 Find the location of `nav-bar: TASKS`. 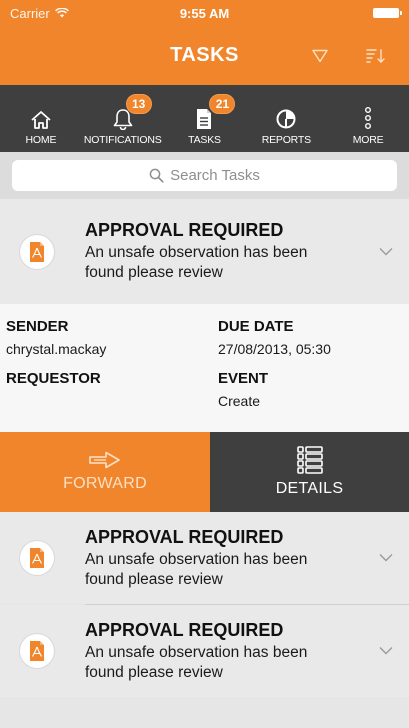

nav-bar: TASKS is located at coordinates (204, 55).